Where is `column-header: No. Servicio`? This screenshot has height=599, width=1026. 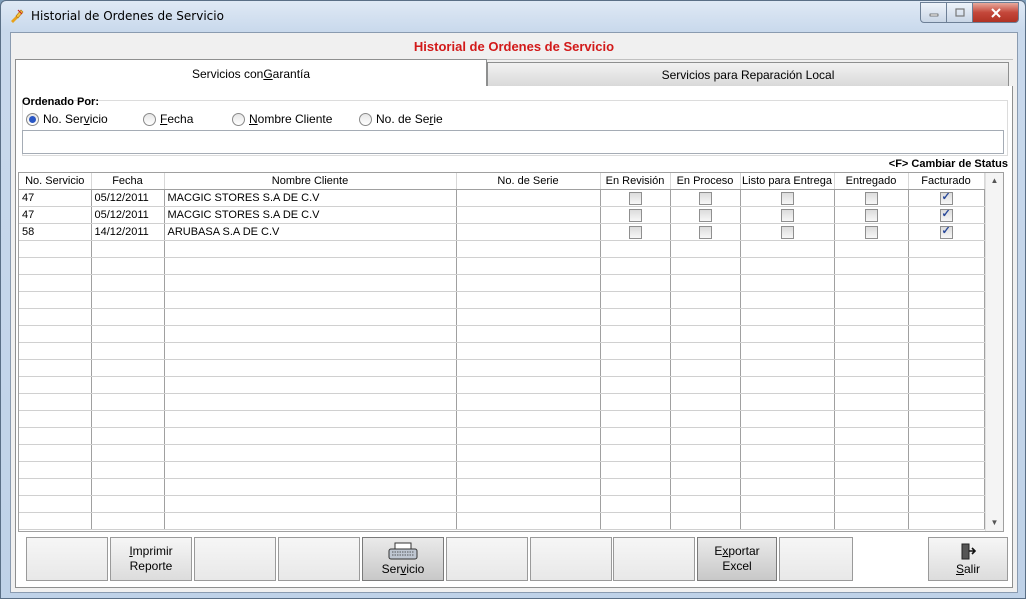
column-header: No. Servicio is located at coordinates (55, 181).